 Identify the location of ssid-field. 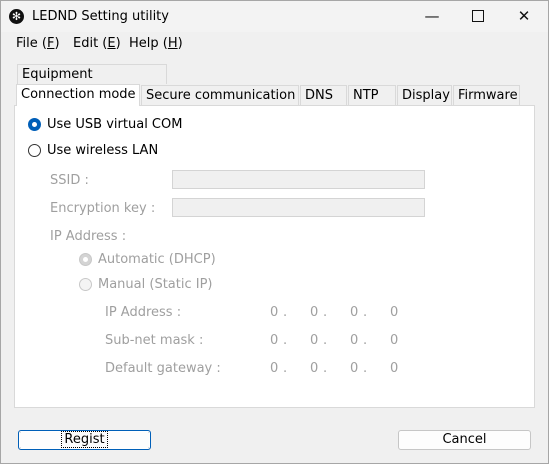
(298, 179).